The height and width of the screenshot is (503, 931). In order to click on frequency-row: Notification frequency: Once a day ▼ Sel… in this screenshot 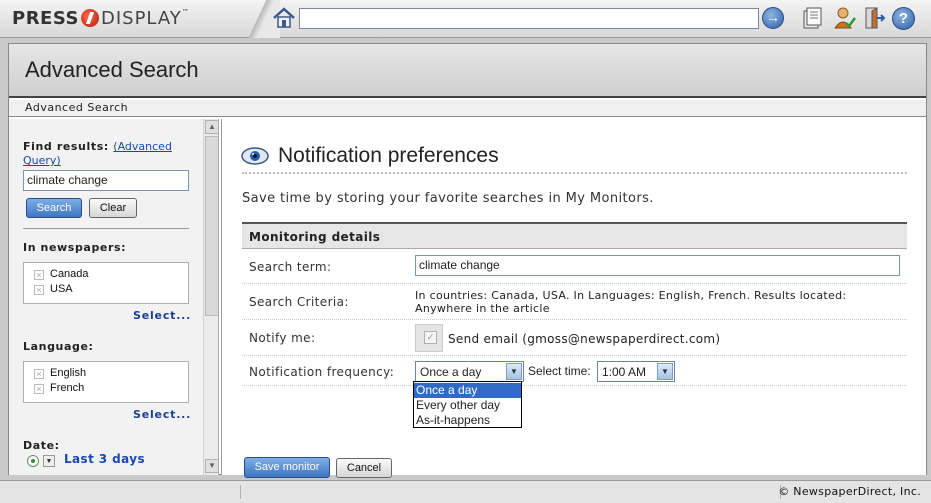, I will do `click(574, 371)`.